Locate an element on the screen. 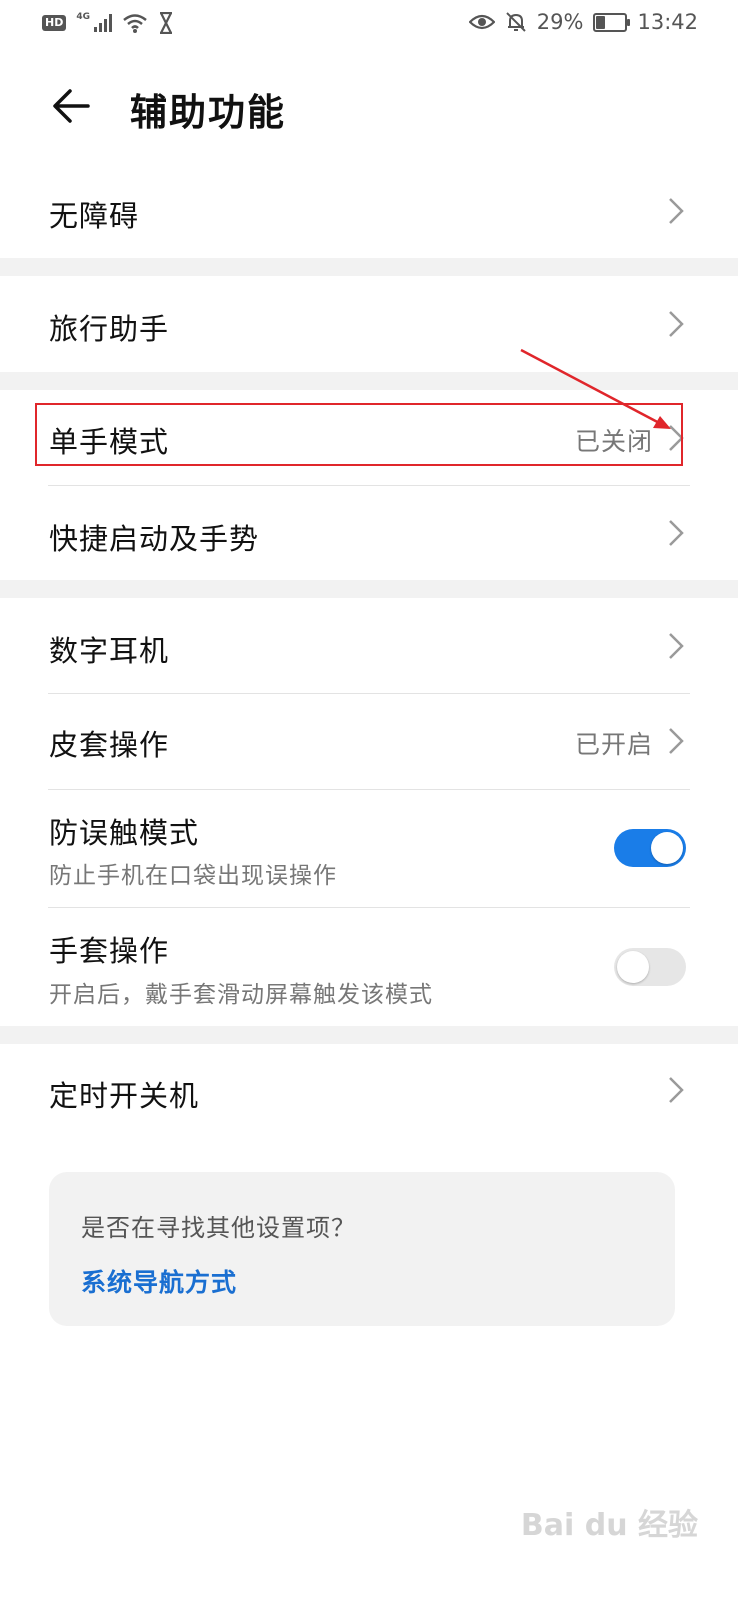 The height and width of the screenshot is (1600, 738). back-arrow-icon is located at coordinates (72, 106).